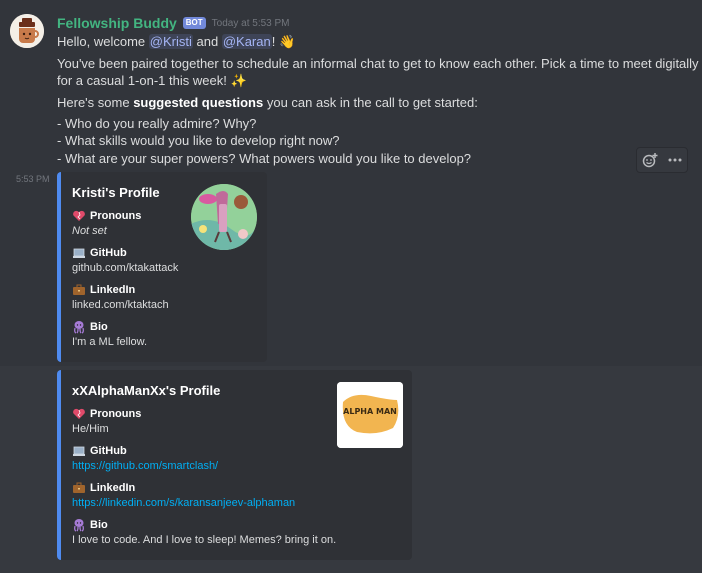 This screenshot has width=702, height=573. I want to click on profile-thumbnail: ALPHA MAN, so click(370, 415).